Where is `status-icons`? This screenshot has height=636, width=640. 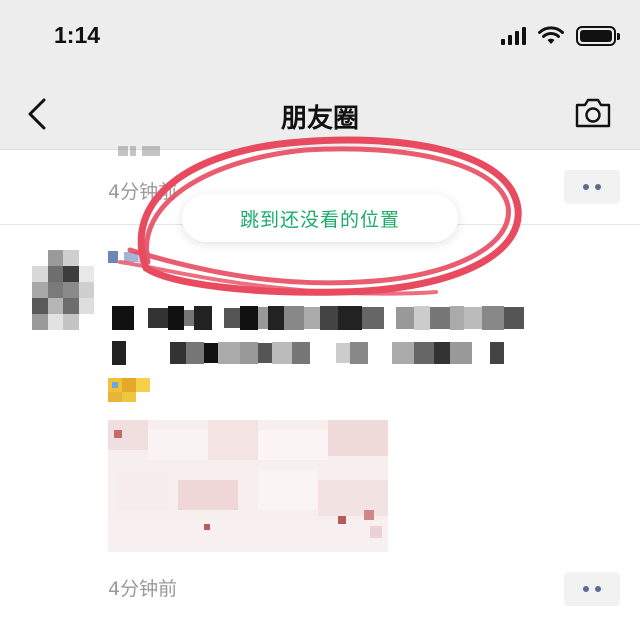
status-icons is located at coordinates (560, 36).